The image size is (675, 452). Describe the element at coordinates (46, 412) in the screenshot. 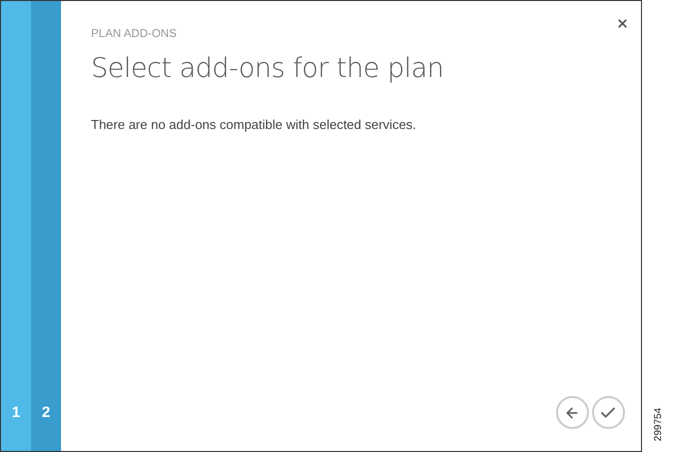

I see `step-number: 2` at that location.